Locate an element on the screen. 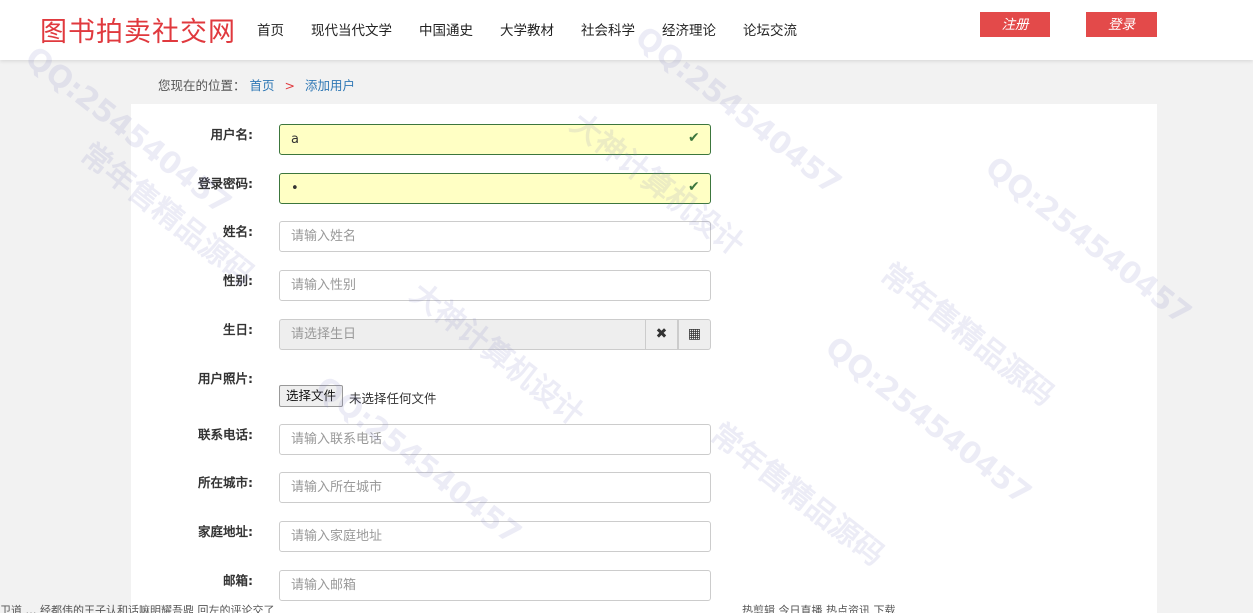 The image size is (1253, 613). site-logo: 图书拍卖社交网 is located at coordinates (138, 29).